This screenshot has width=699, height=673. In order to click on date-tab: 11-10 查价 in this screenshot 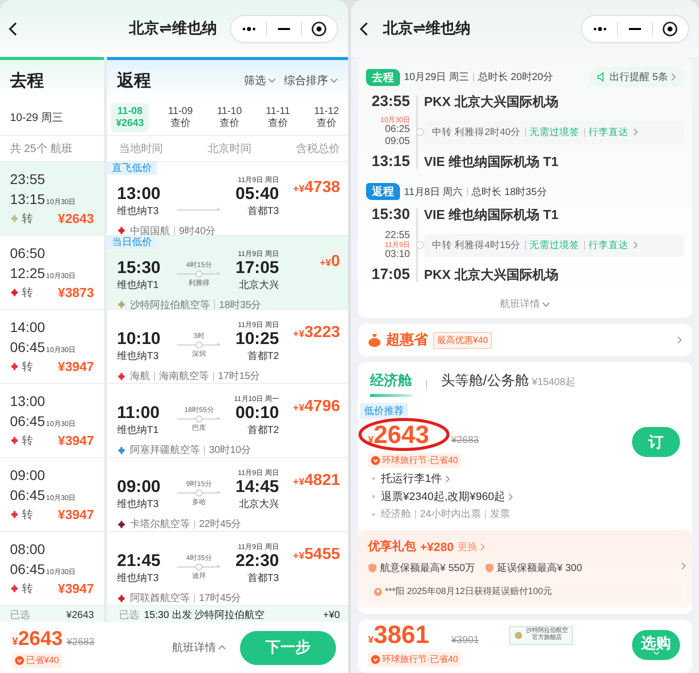, I will do `click(229, 117)`.